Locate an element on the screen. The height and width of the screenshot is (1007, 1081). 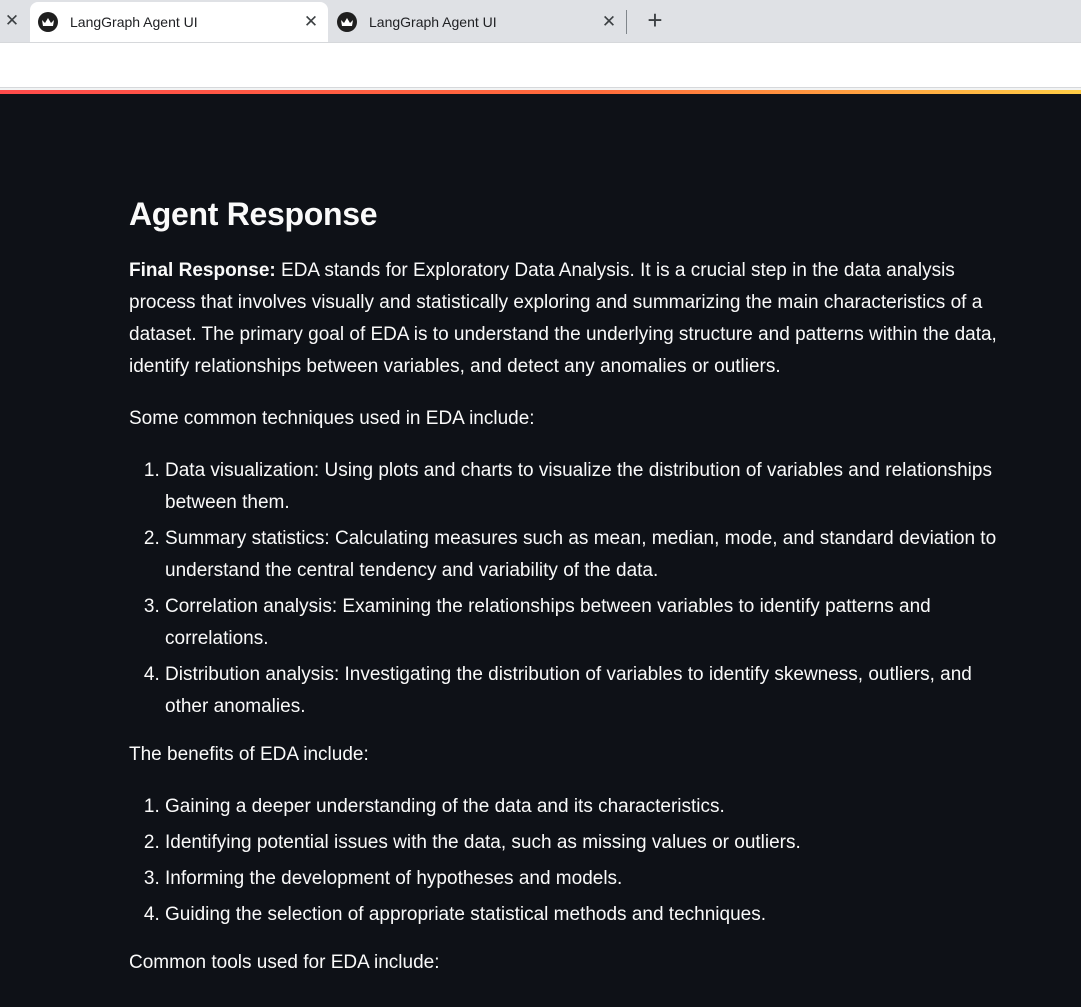
plus-icon: + is located at coordinates (655, 20).